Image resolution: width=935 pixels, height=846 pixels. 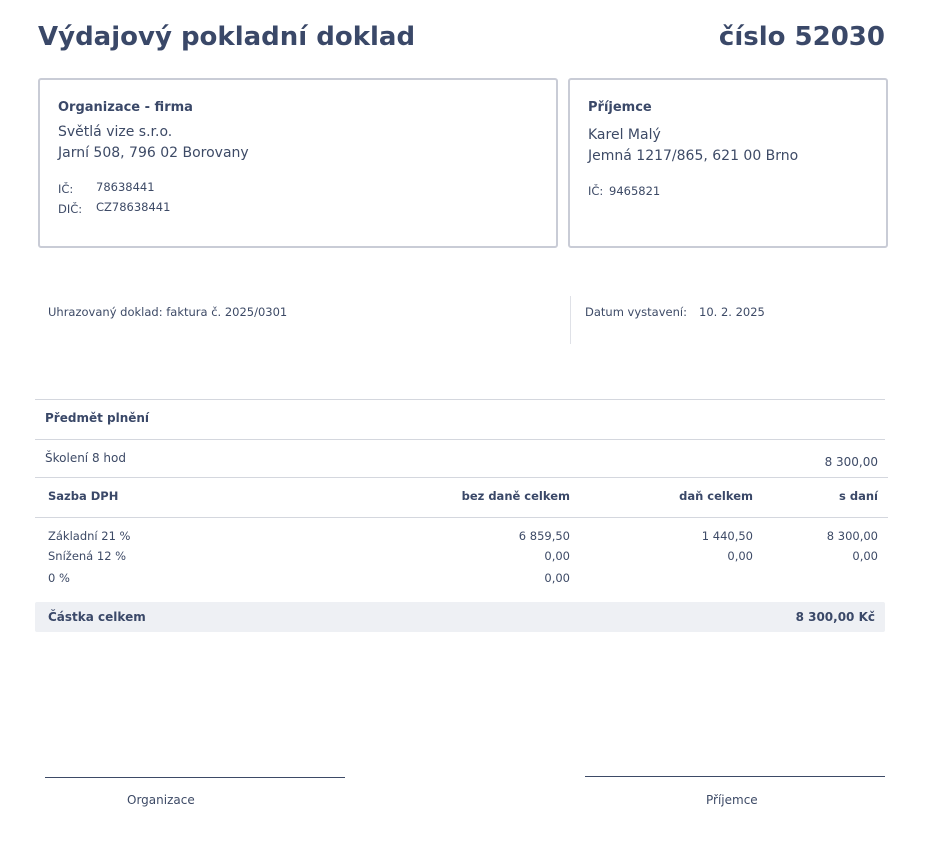 What do you see at coordinates (732, 312) in the screenshot?
I see `issue-date-value: 10. 2. 2025` at bounding box center [732, 312].